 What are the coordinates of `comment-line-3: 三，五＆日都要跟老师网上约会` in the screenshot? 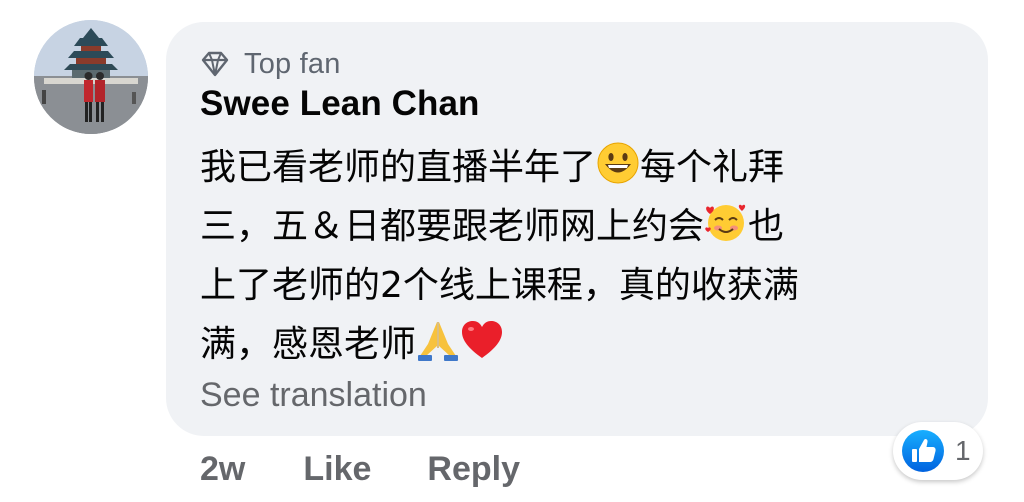 It's located at (452, 226).